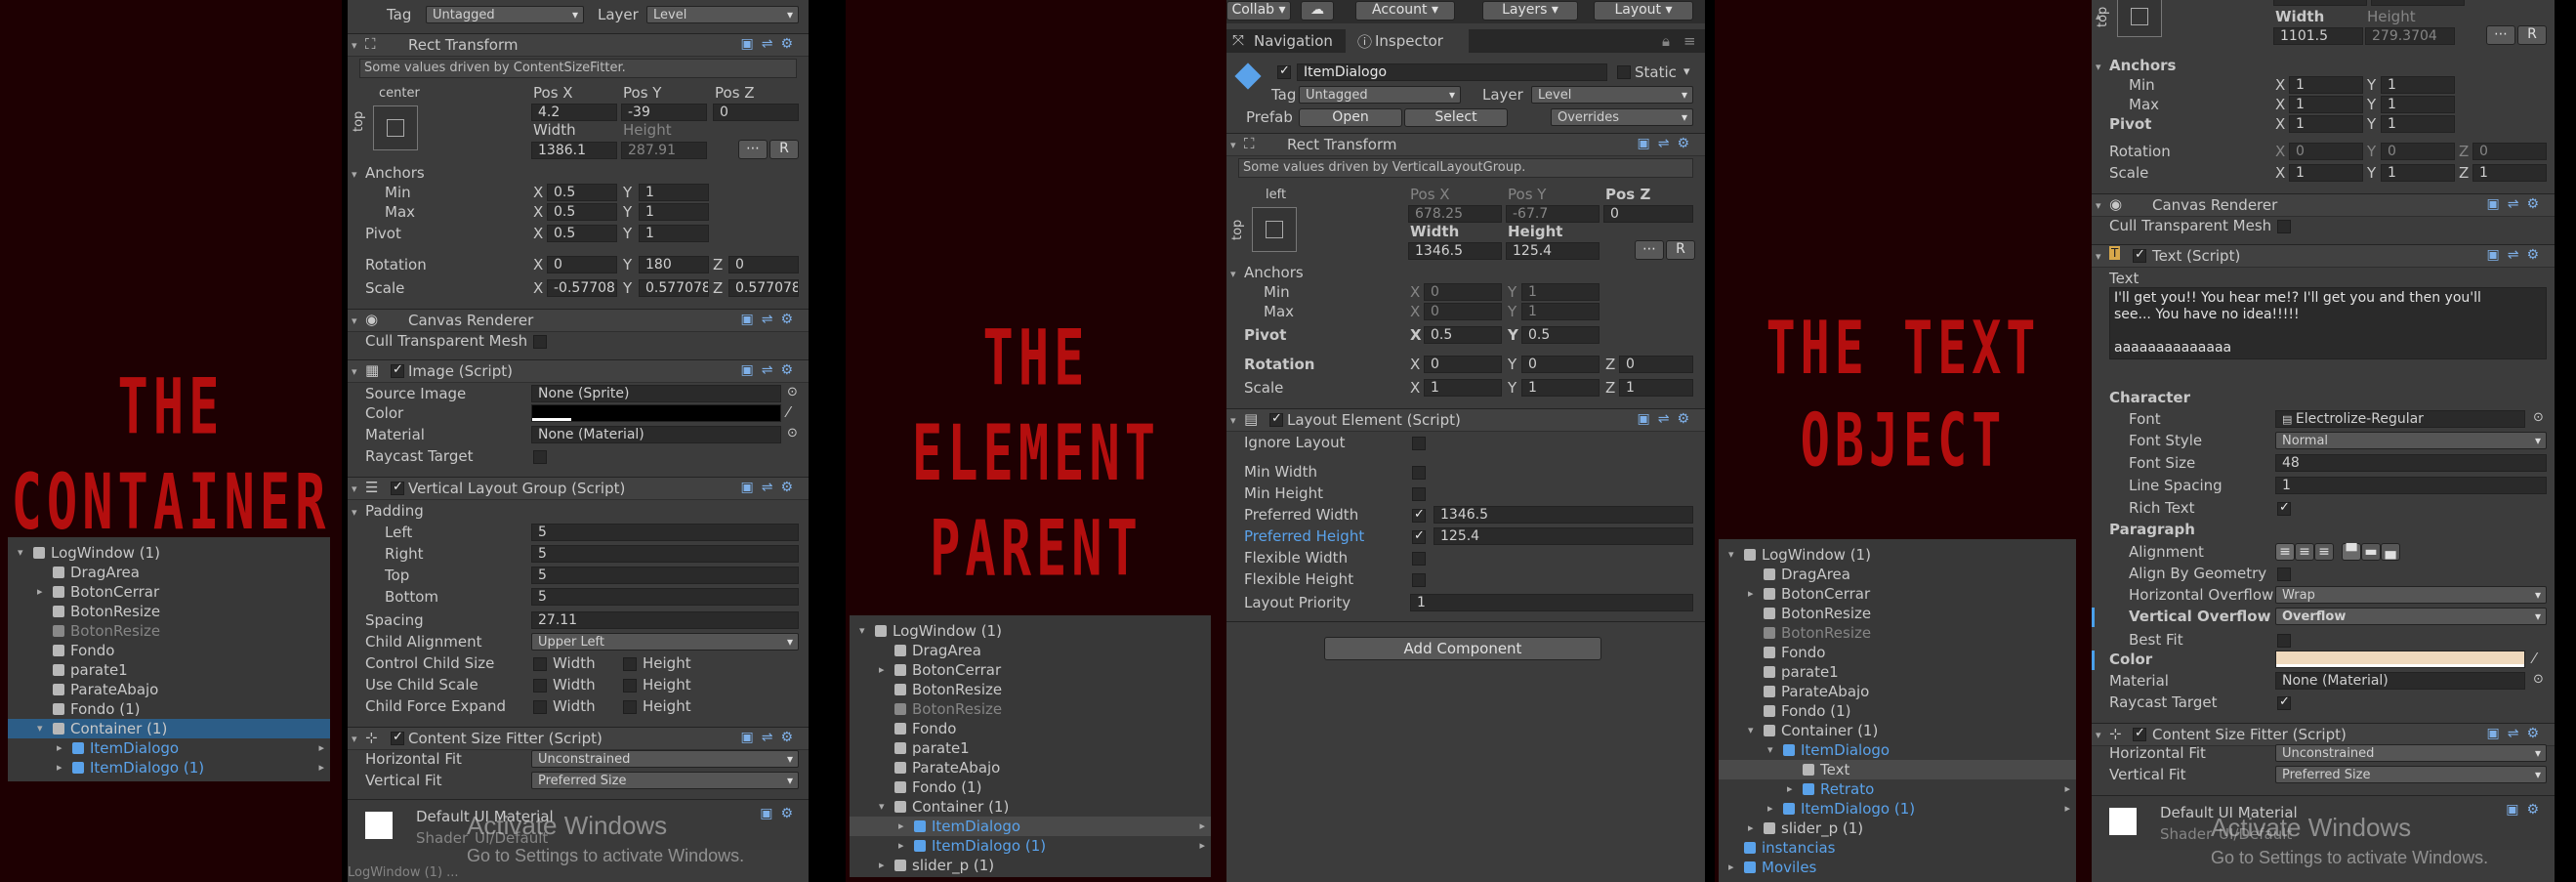  I want to click on best-fit-checkbox, so click(2284, 641).